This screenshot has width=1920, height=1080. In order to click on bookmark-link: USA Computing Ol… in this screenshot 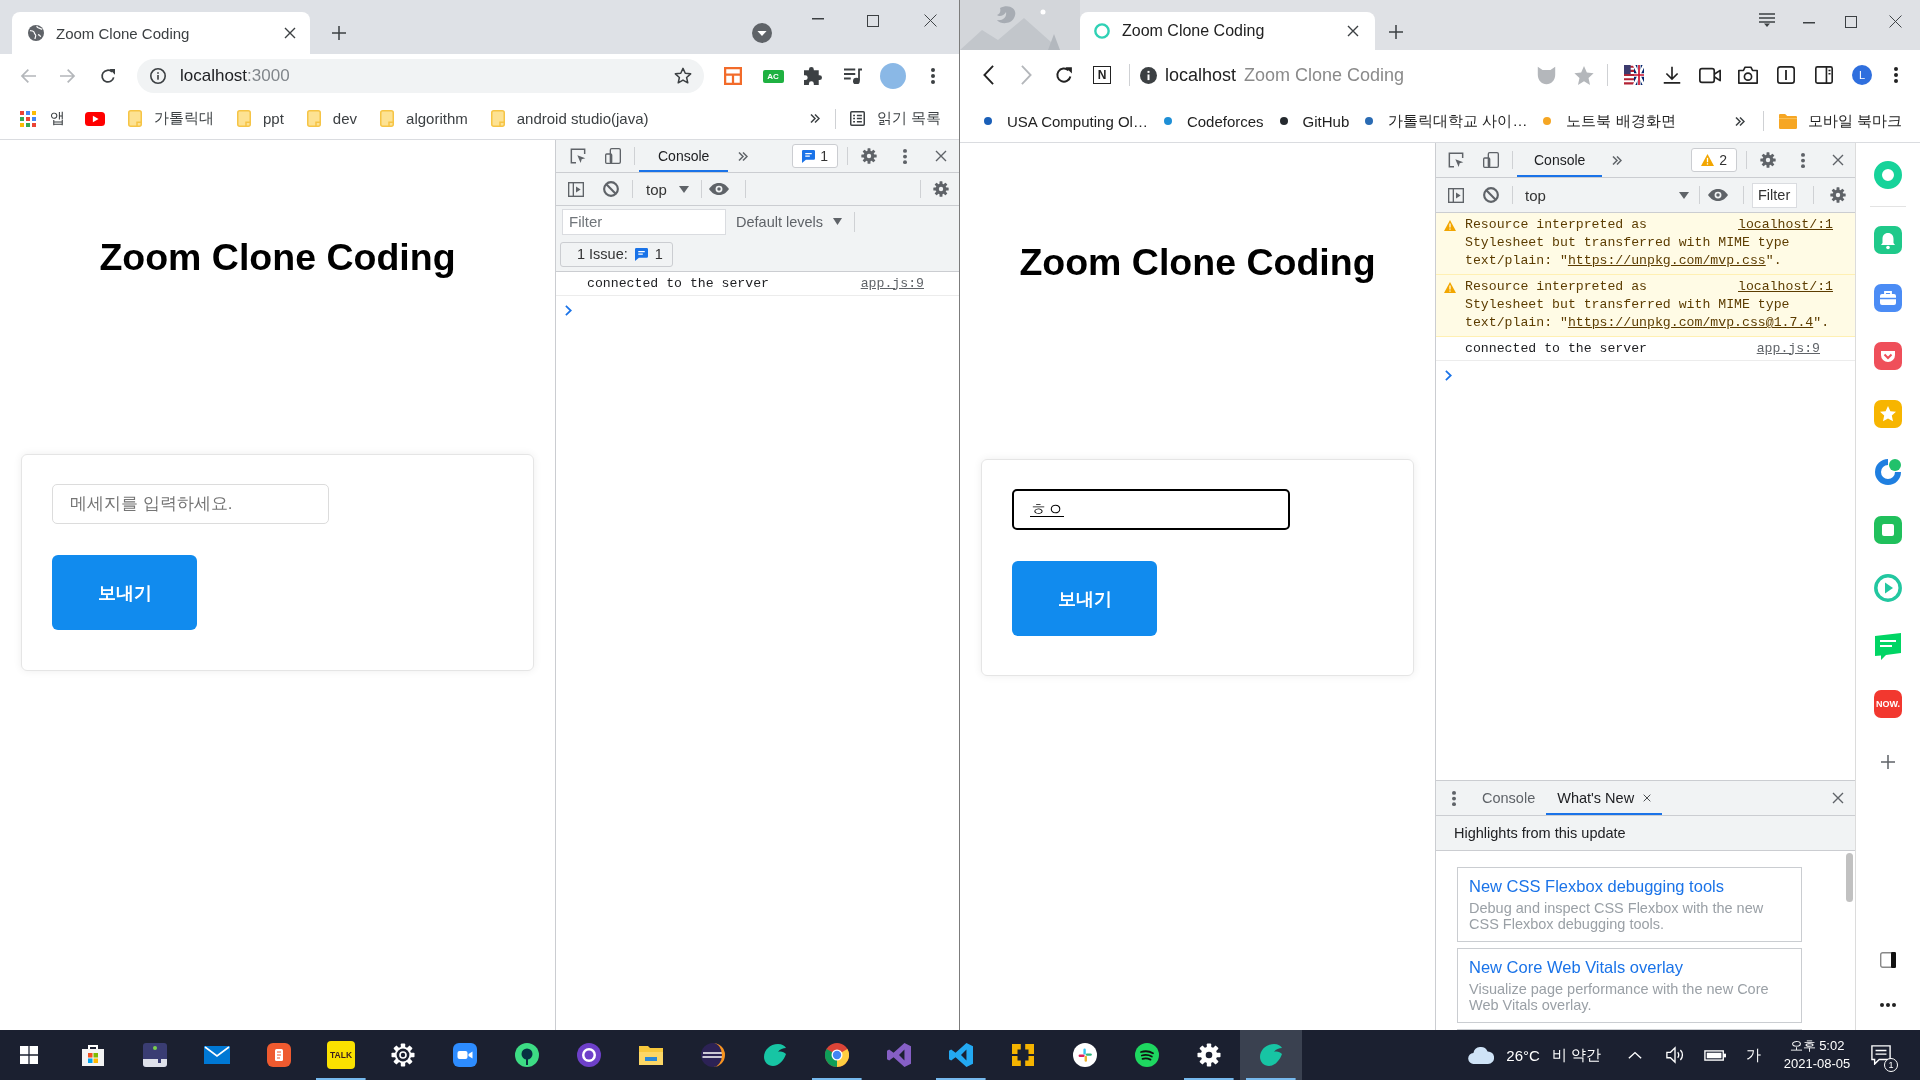, I will do `click(1066, 121)`.